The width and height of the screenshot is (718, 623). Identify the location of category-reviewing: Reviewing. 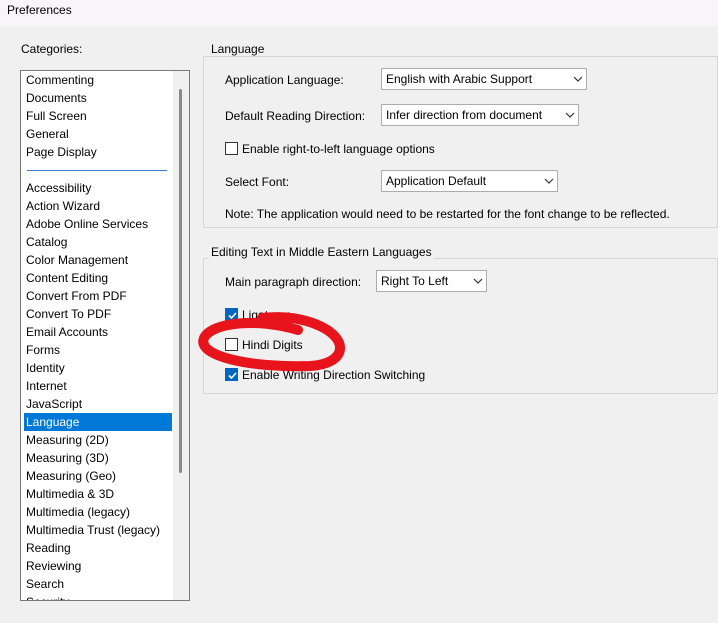
(98, 566).